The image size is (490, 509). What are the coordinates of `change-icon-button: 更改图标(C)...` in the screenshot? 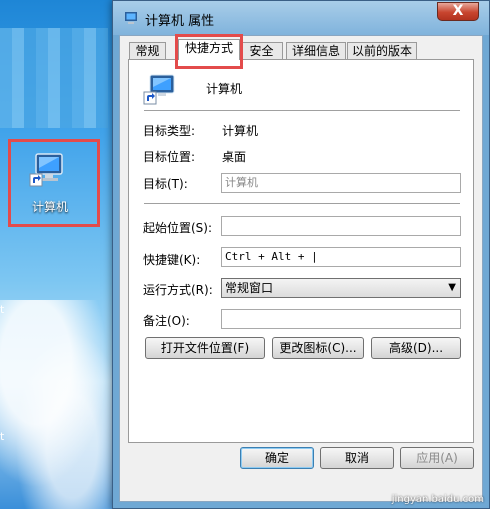 It's located at (318, 348).